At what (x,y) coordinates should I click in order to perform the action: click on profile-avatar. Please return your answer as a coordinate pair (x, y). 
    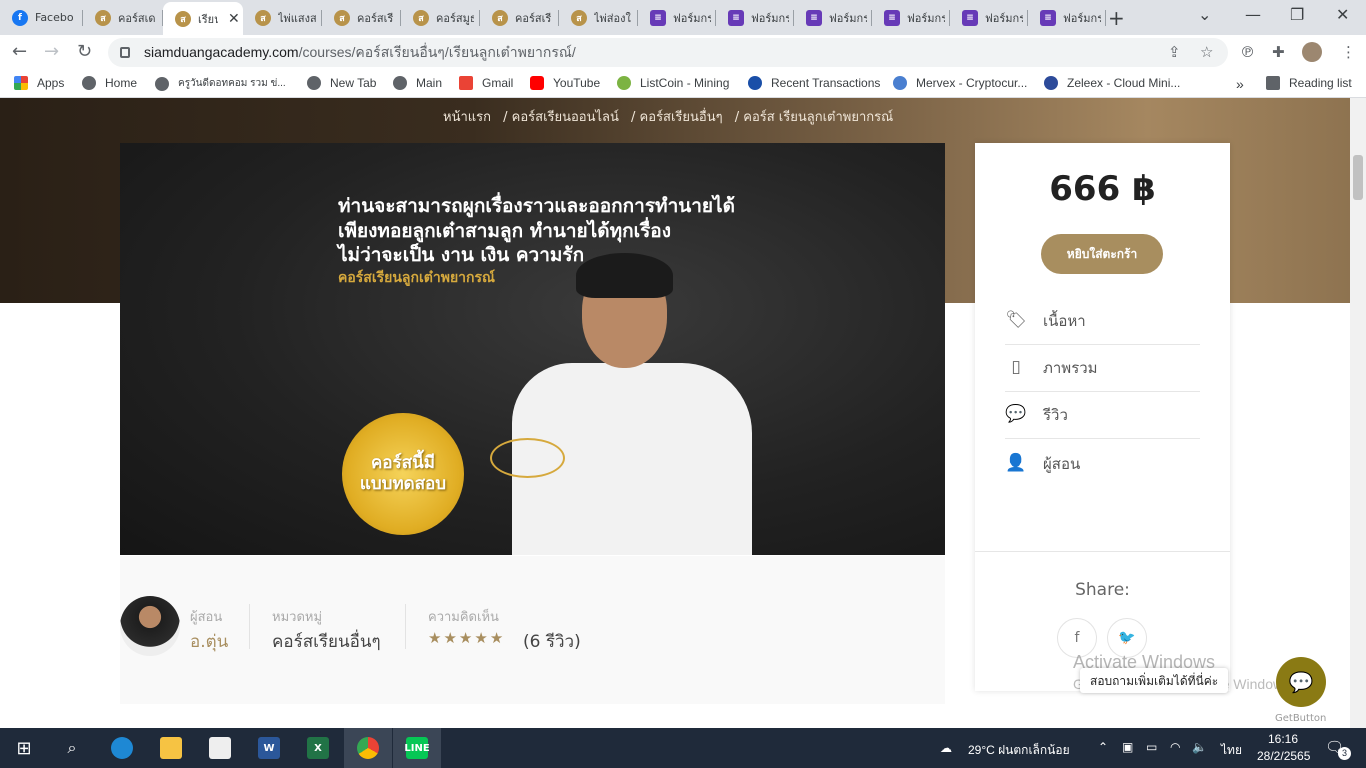
    Looking at the image, I should click on (1312, 52).